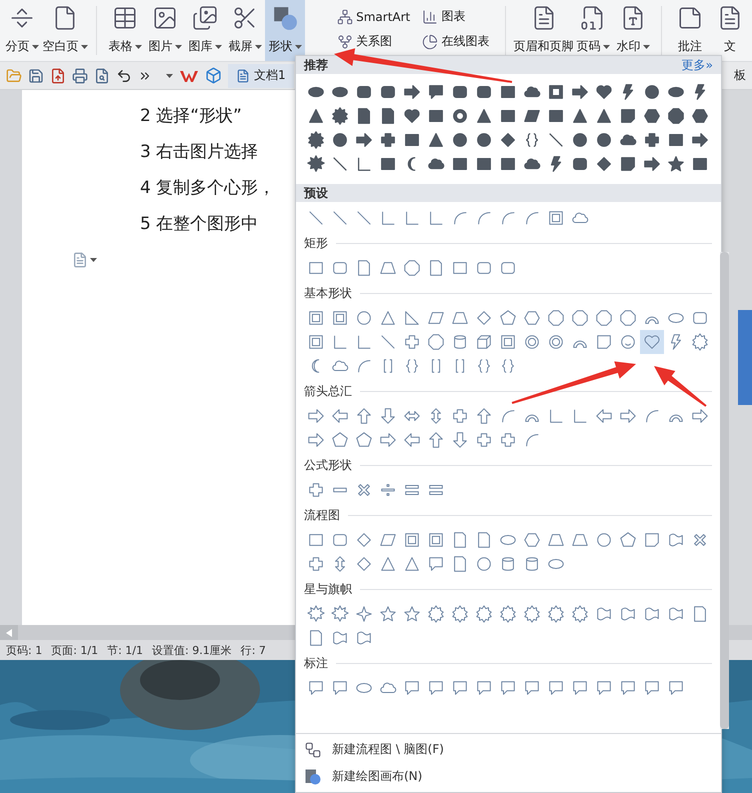  Describe the element at coordinates (328, 391) in the screenshot. I see `section-title: 箭头总汇` at that location.